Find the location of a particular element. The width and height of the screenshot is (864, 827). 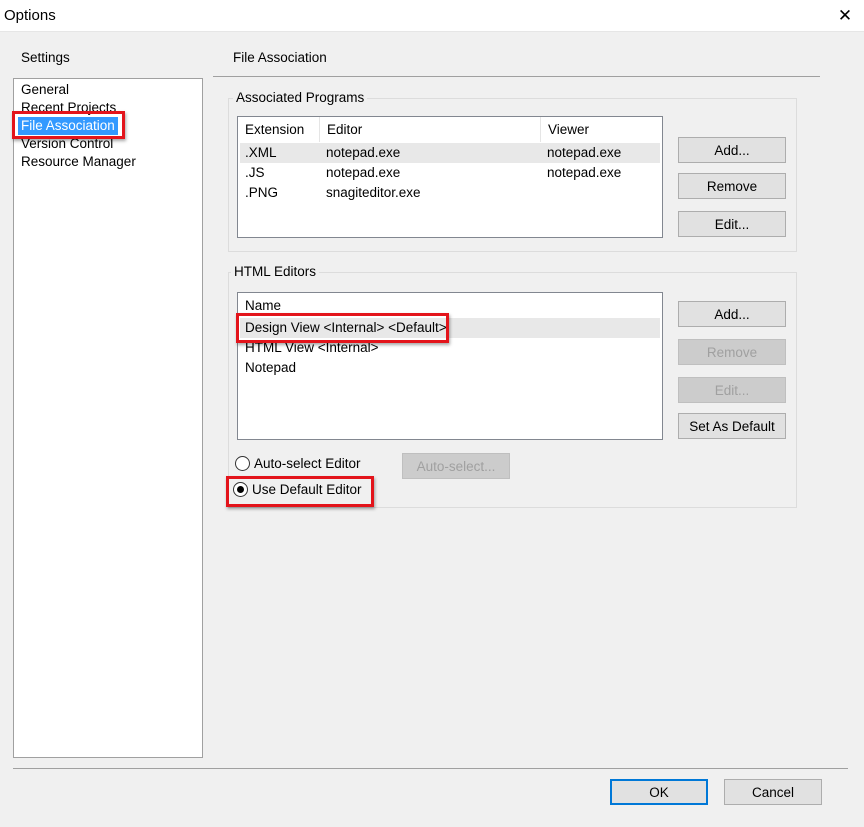

settings-heading: Settings is located at coordinates (45, 57).